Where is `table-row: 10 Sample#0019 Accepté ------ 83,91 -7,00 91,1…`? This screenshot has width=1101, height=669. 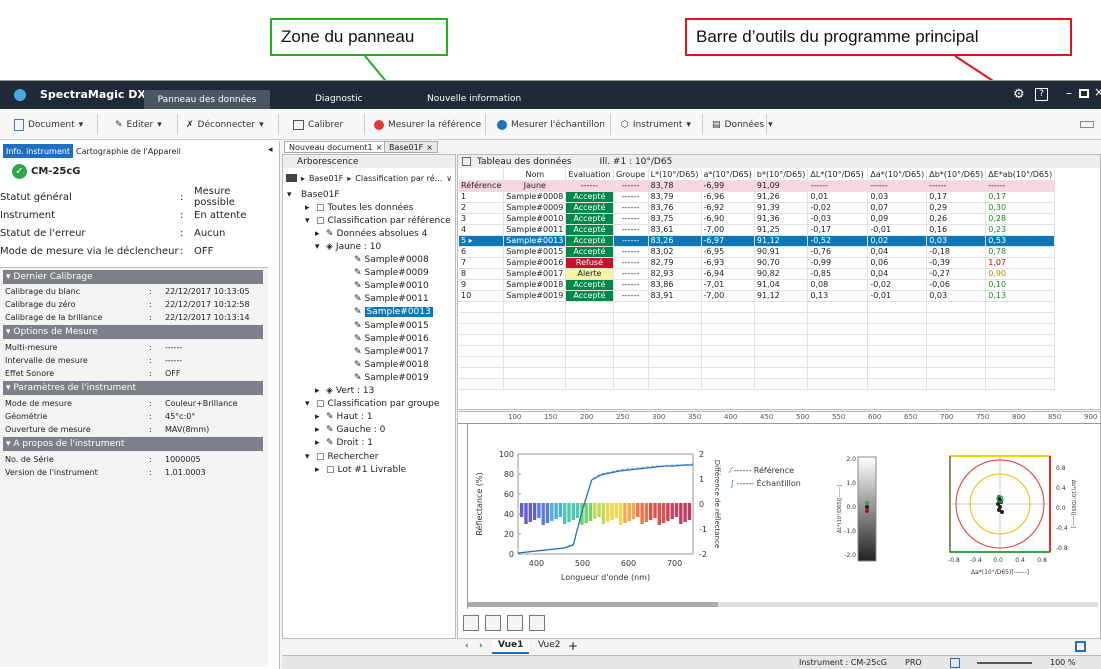
table-row: 10 Sample#0019 Accepté ------ 83,91 -7,00 91,1… is located at coordinates (757, 296).